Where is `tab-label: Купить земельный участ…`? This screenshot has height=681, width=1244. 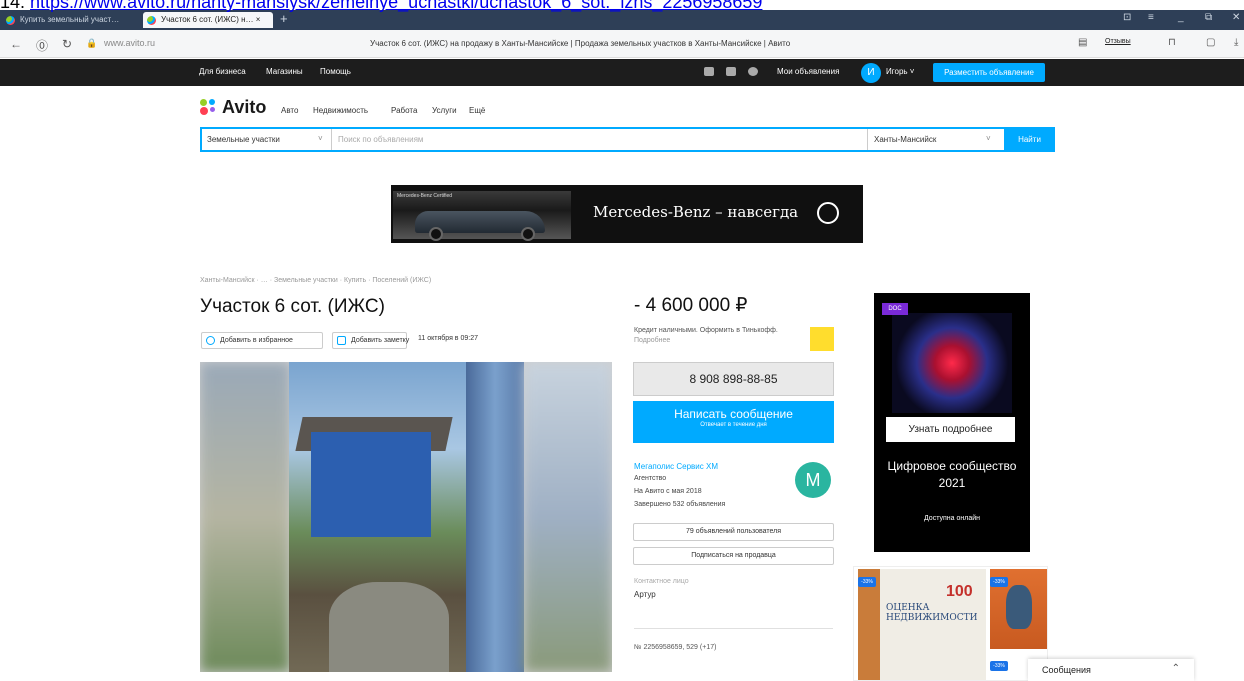 tab-label: Купить земельный участ… is located at coordinates (70, 19).